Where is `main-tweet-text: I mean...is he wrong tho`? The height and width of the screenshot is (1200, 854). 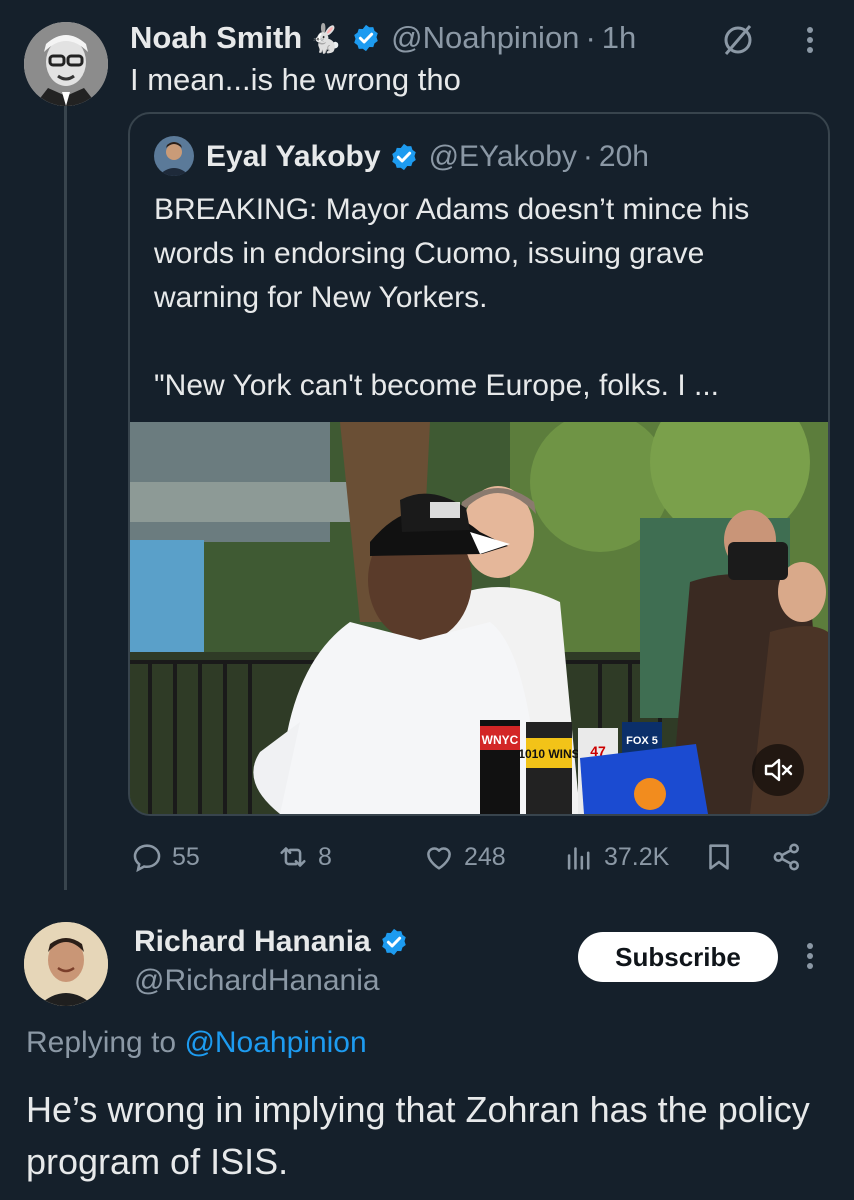
main-tweet-text: I mean...is he wrong tho is located at coordinates (295, 79).